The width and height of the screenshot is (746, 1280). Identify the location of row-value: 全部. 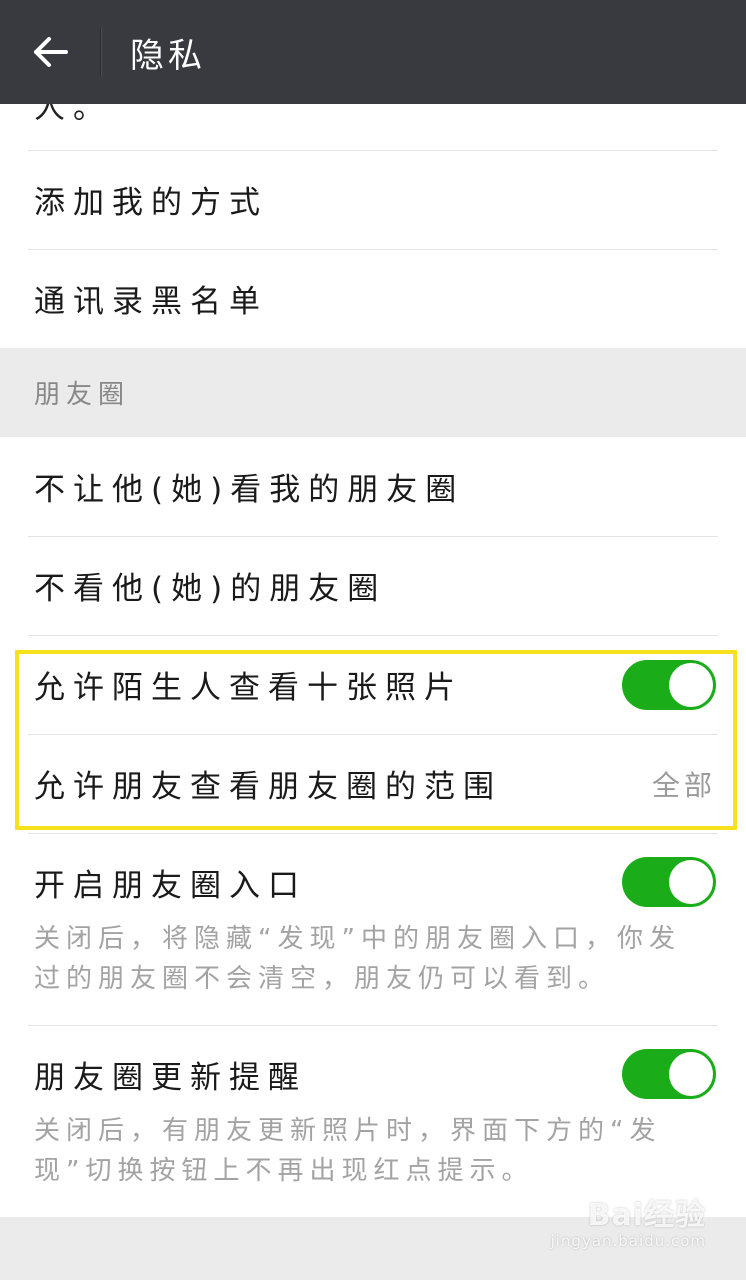
(683, 785).